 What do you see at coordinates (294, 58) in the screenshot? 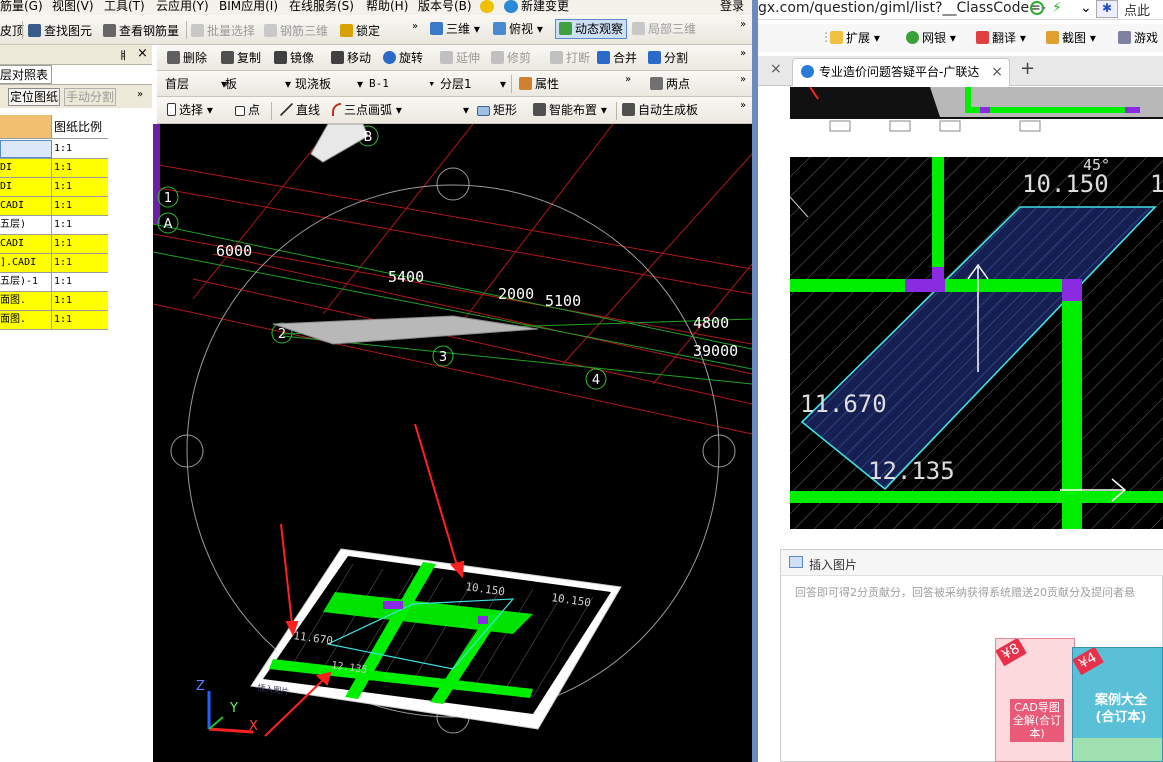
I see `mirror-button: 镜像` at bounding box center [294, 58].